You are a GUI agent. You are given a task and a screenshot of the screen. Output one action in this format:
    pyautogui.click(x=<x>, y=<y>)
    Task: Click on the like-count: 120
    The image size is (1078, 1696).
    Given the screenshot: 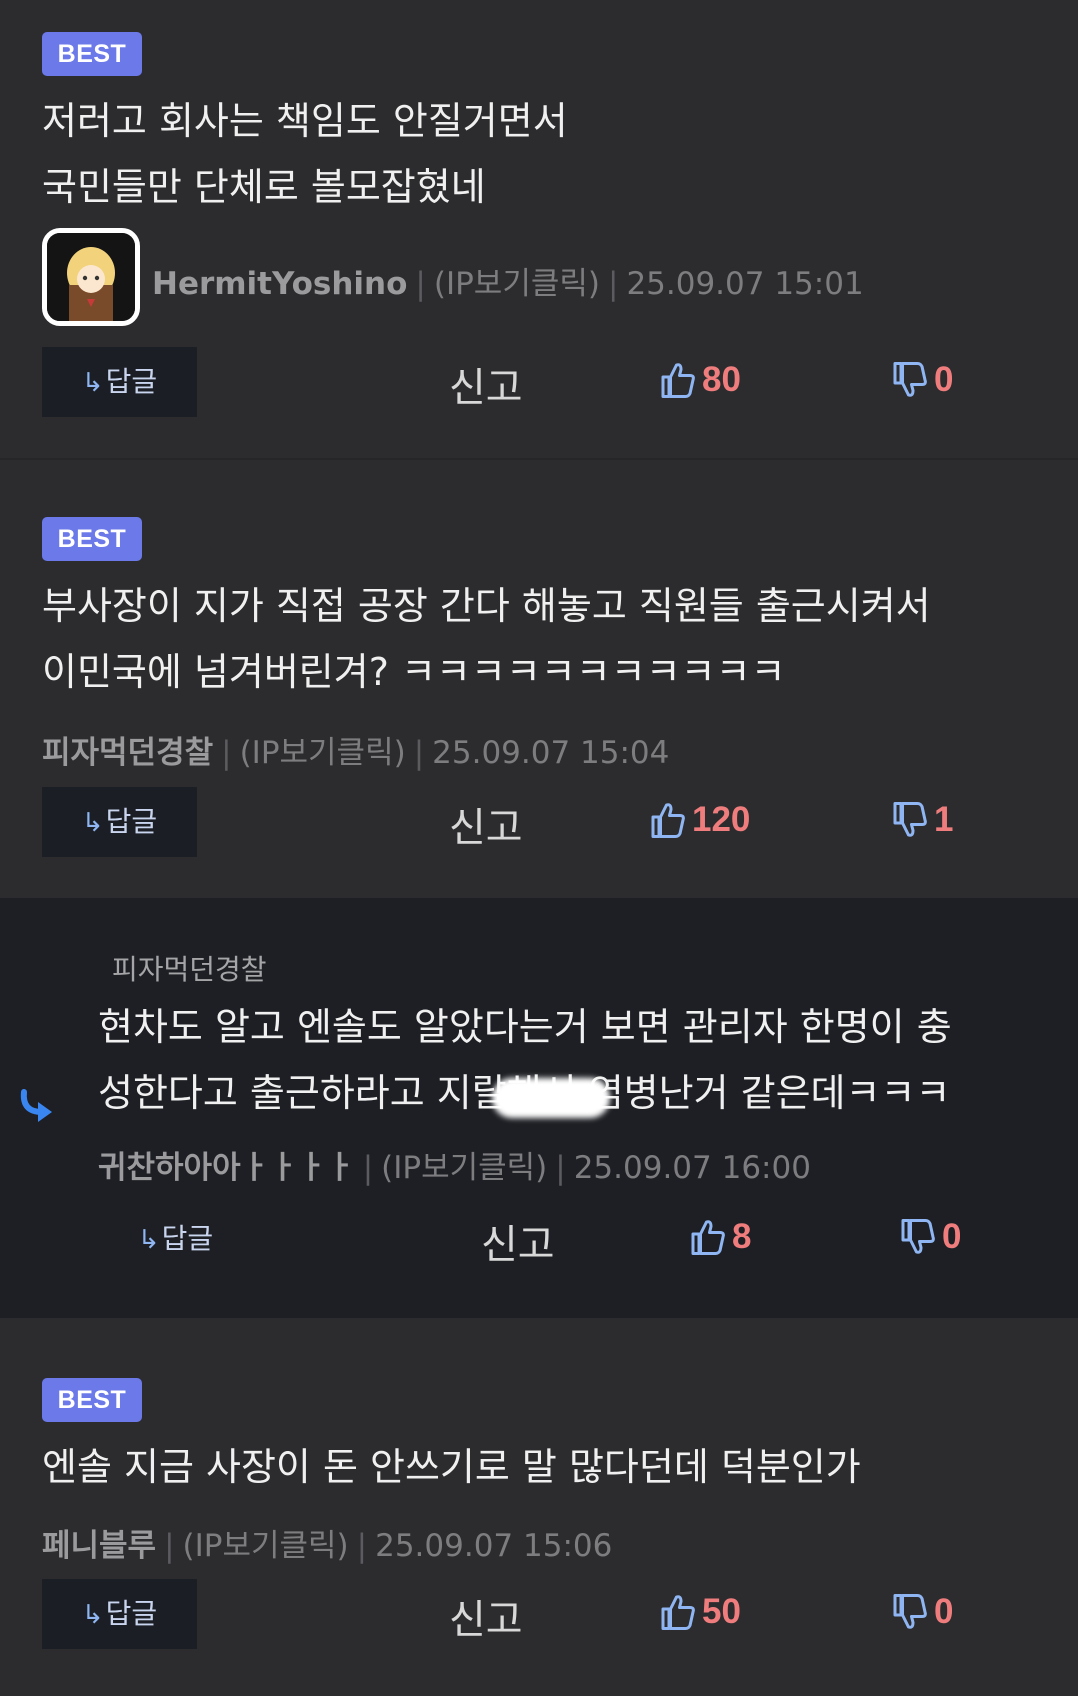 What is the action you would take?
    pyautogui.click(x=721, y=819)
    